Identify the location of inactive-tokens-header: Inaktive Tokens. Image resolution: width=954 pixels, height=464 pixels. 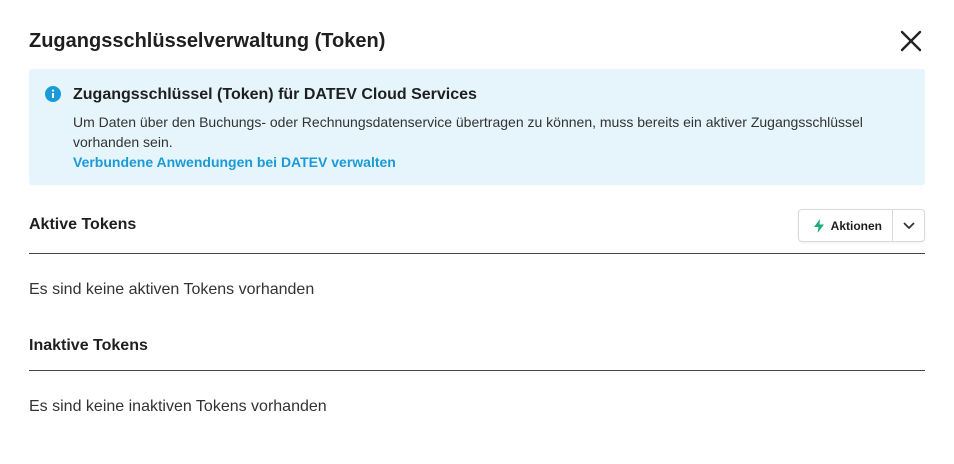
(477, 349).